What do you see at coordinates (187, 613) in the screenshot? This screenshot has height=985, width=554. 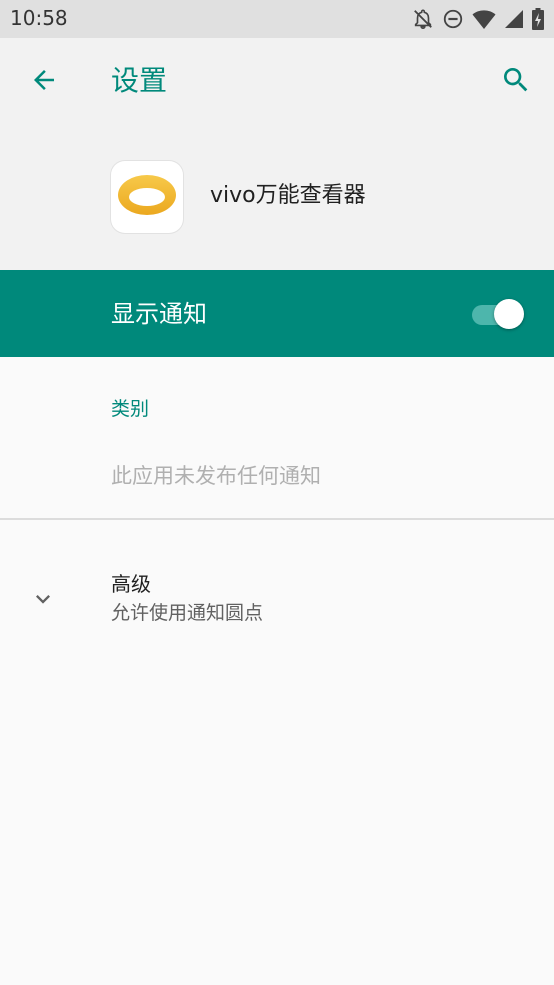 I see `advanced-summary: 允许使用通知圆点` at bounding box center [187, 613].